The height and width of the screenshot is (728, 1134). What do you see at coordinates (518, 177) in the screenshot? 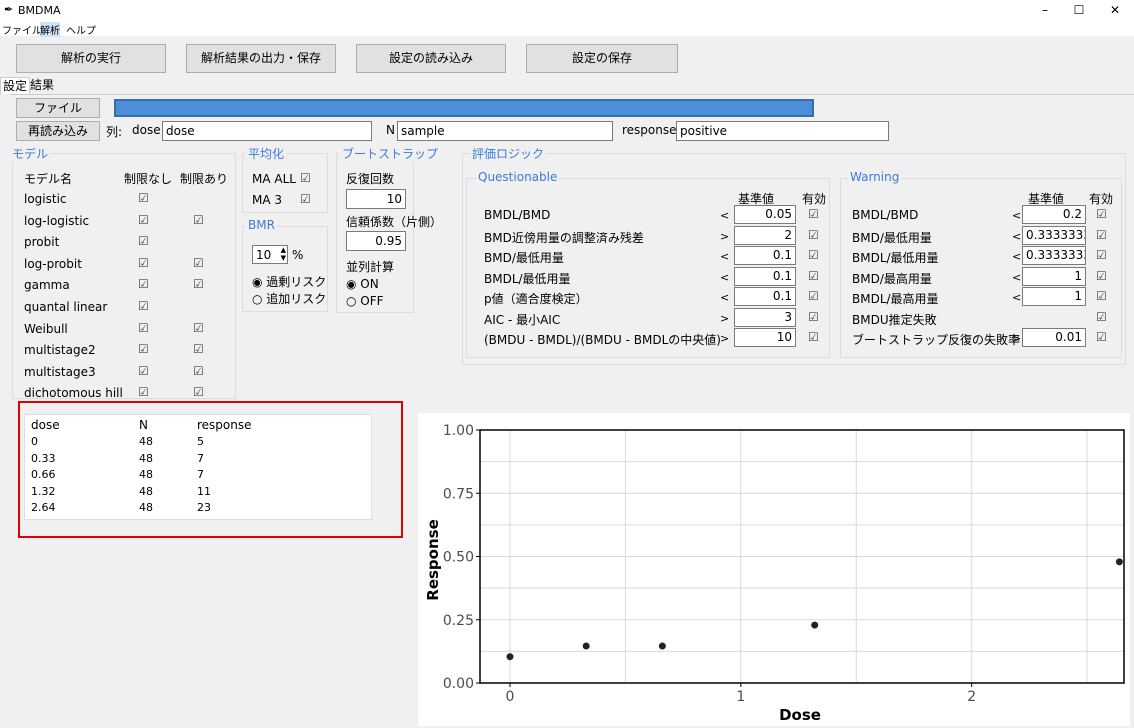
I see `questionable-title: Questionable` at bounding box center [518, 177].